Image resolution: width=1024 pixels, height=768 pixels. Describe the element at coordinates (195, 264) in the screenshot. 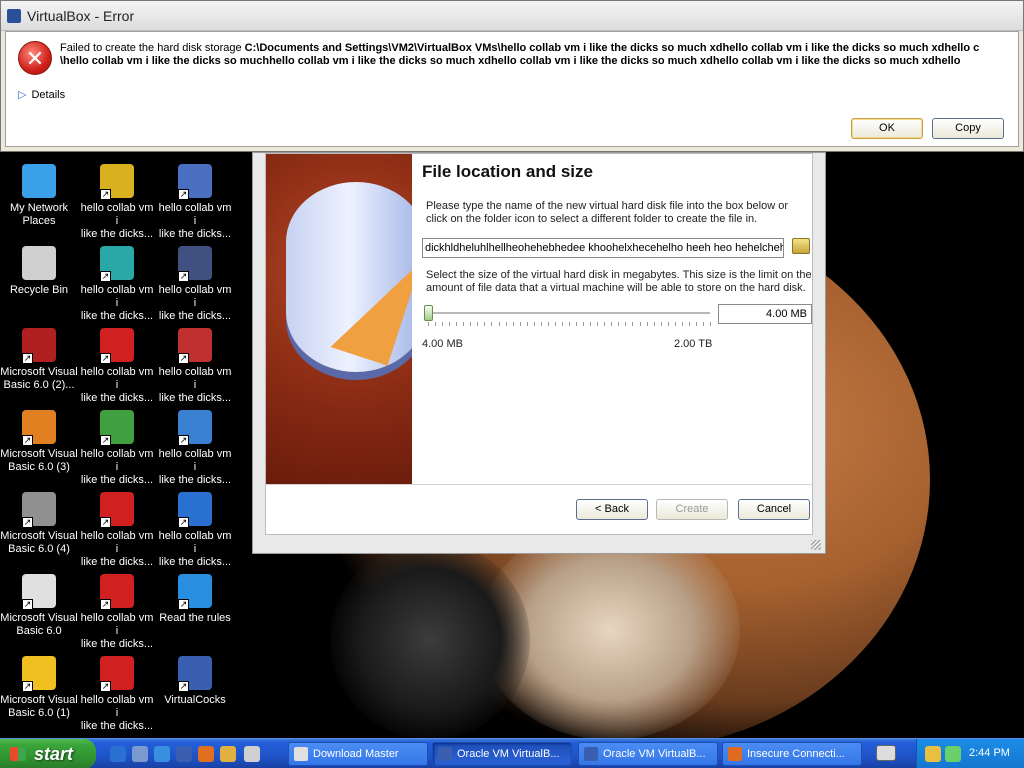

I see `galaxy-icon: ↗` at that location.